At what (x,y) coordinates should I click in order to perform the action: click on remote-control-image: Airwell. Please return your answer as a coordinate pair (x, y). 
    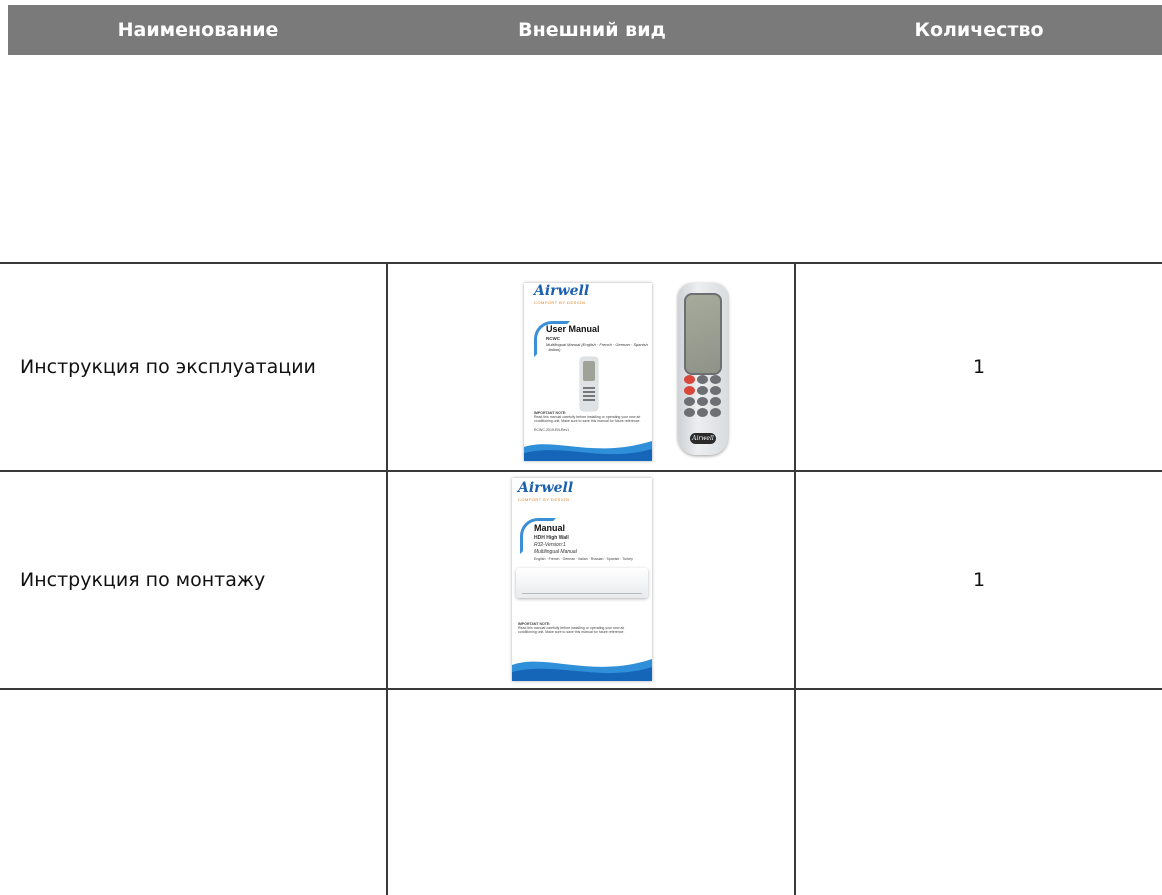
    Looking at the image, I should click on (703, 369).